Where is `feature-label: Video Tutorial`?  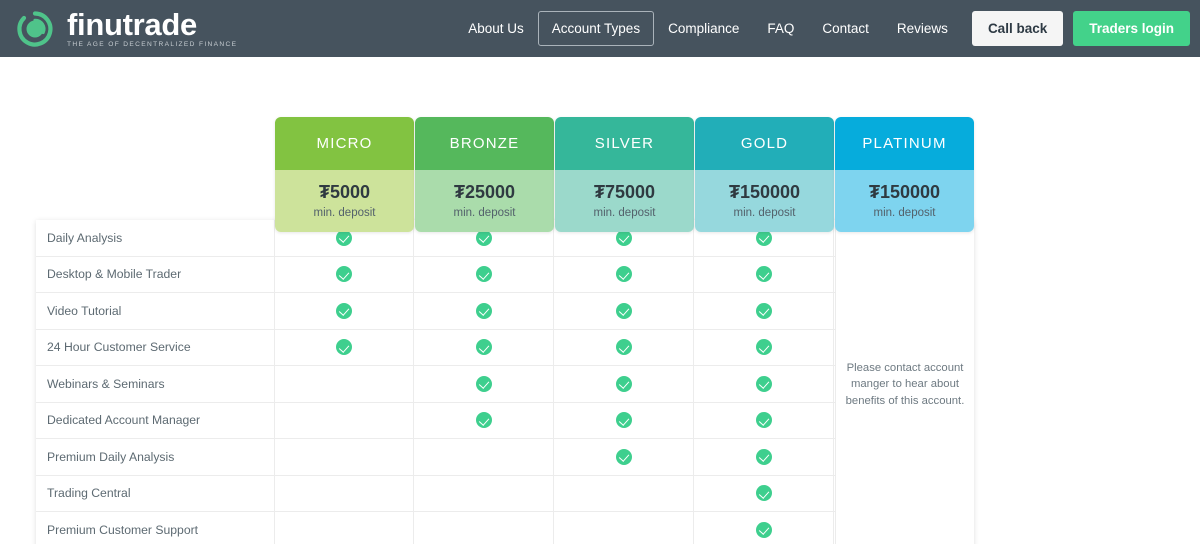 feature-label: Video Tutorial is located at coordinates (155, 311).